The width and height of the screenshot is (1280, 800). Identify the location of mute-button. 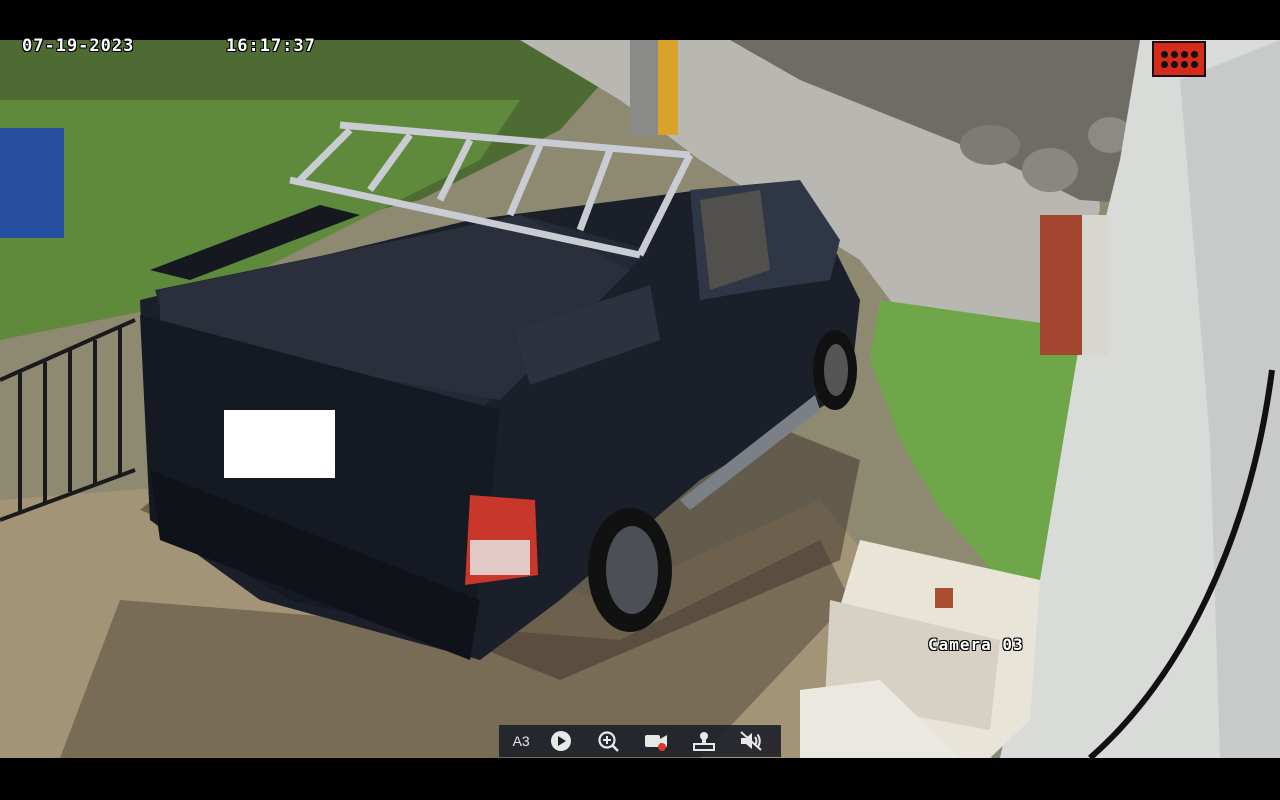
(751, 741).